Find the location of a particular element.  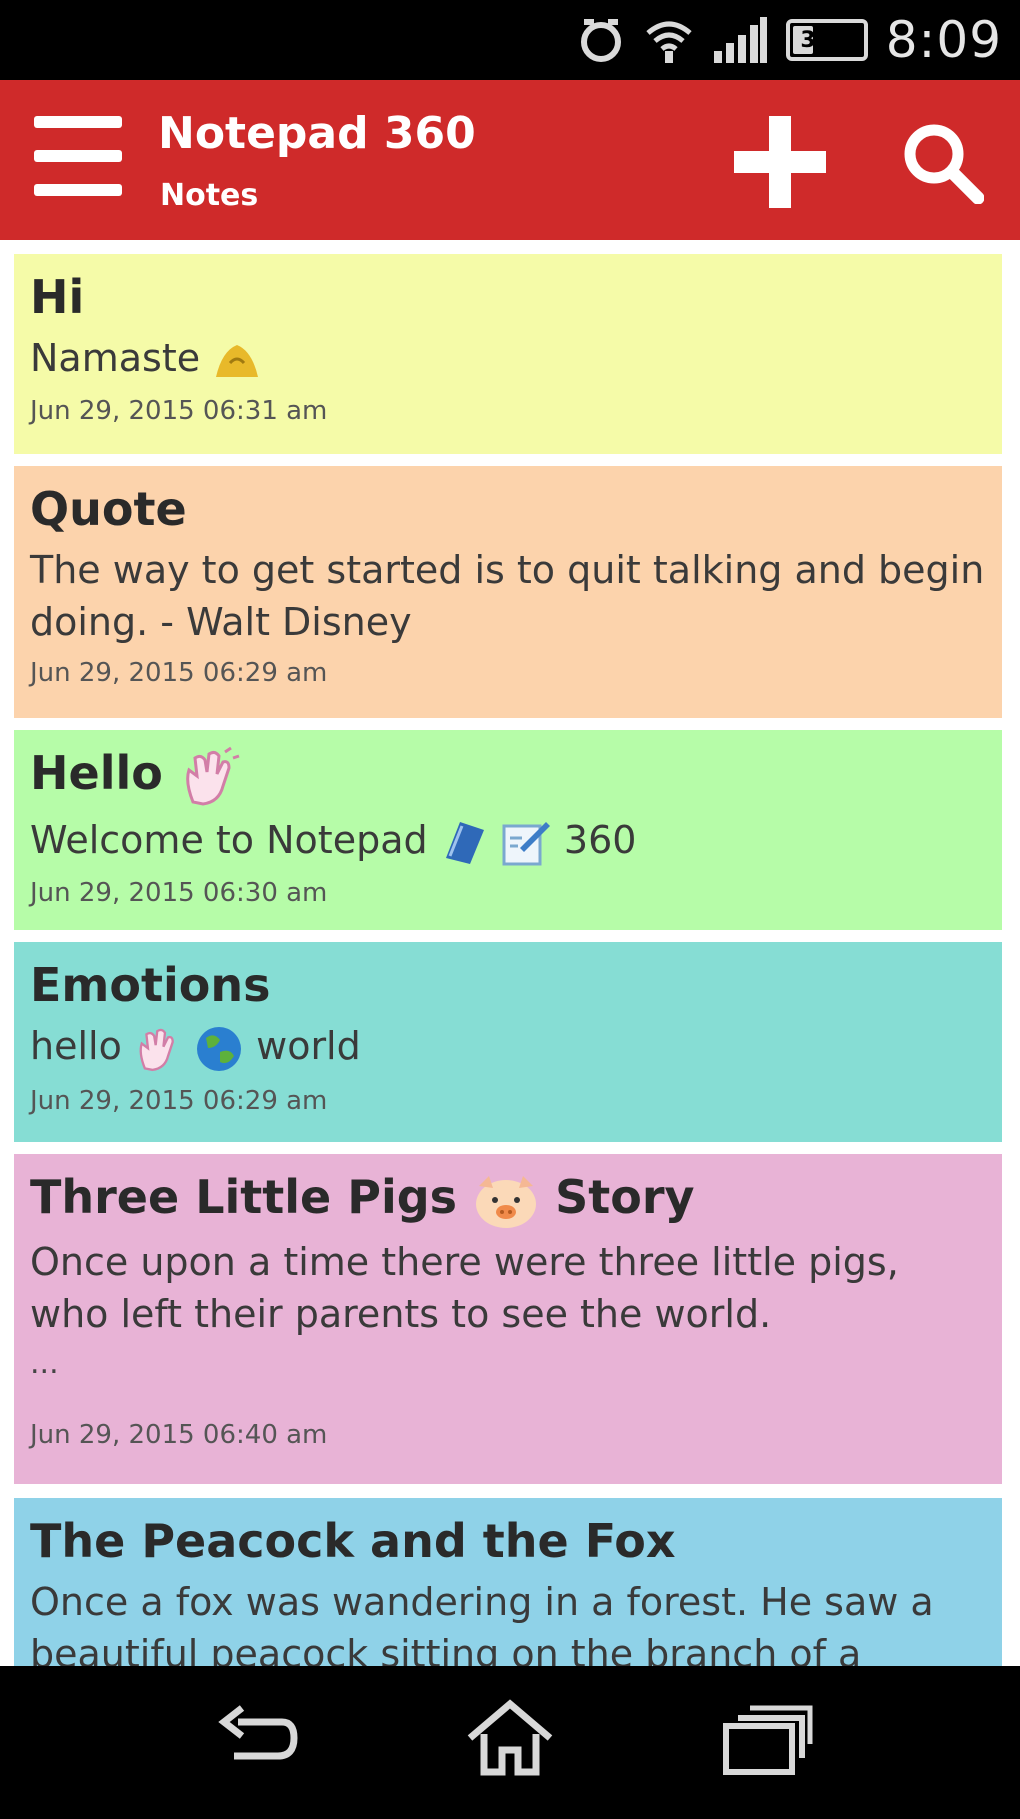

note-date: Jun 29, 2015 06:31 am is located at coordinates (179, 411).